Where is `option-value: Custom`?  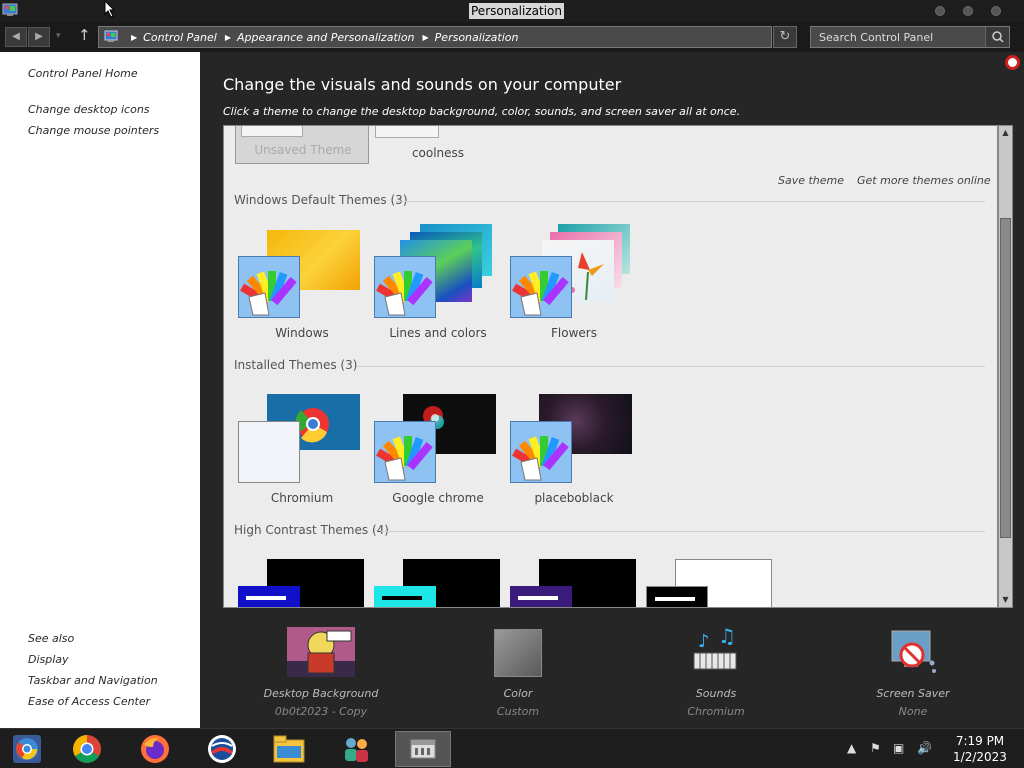
option-value: Custom is located at coordinates (518, 711).